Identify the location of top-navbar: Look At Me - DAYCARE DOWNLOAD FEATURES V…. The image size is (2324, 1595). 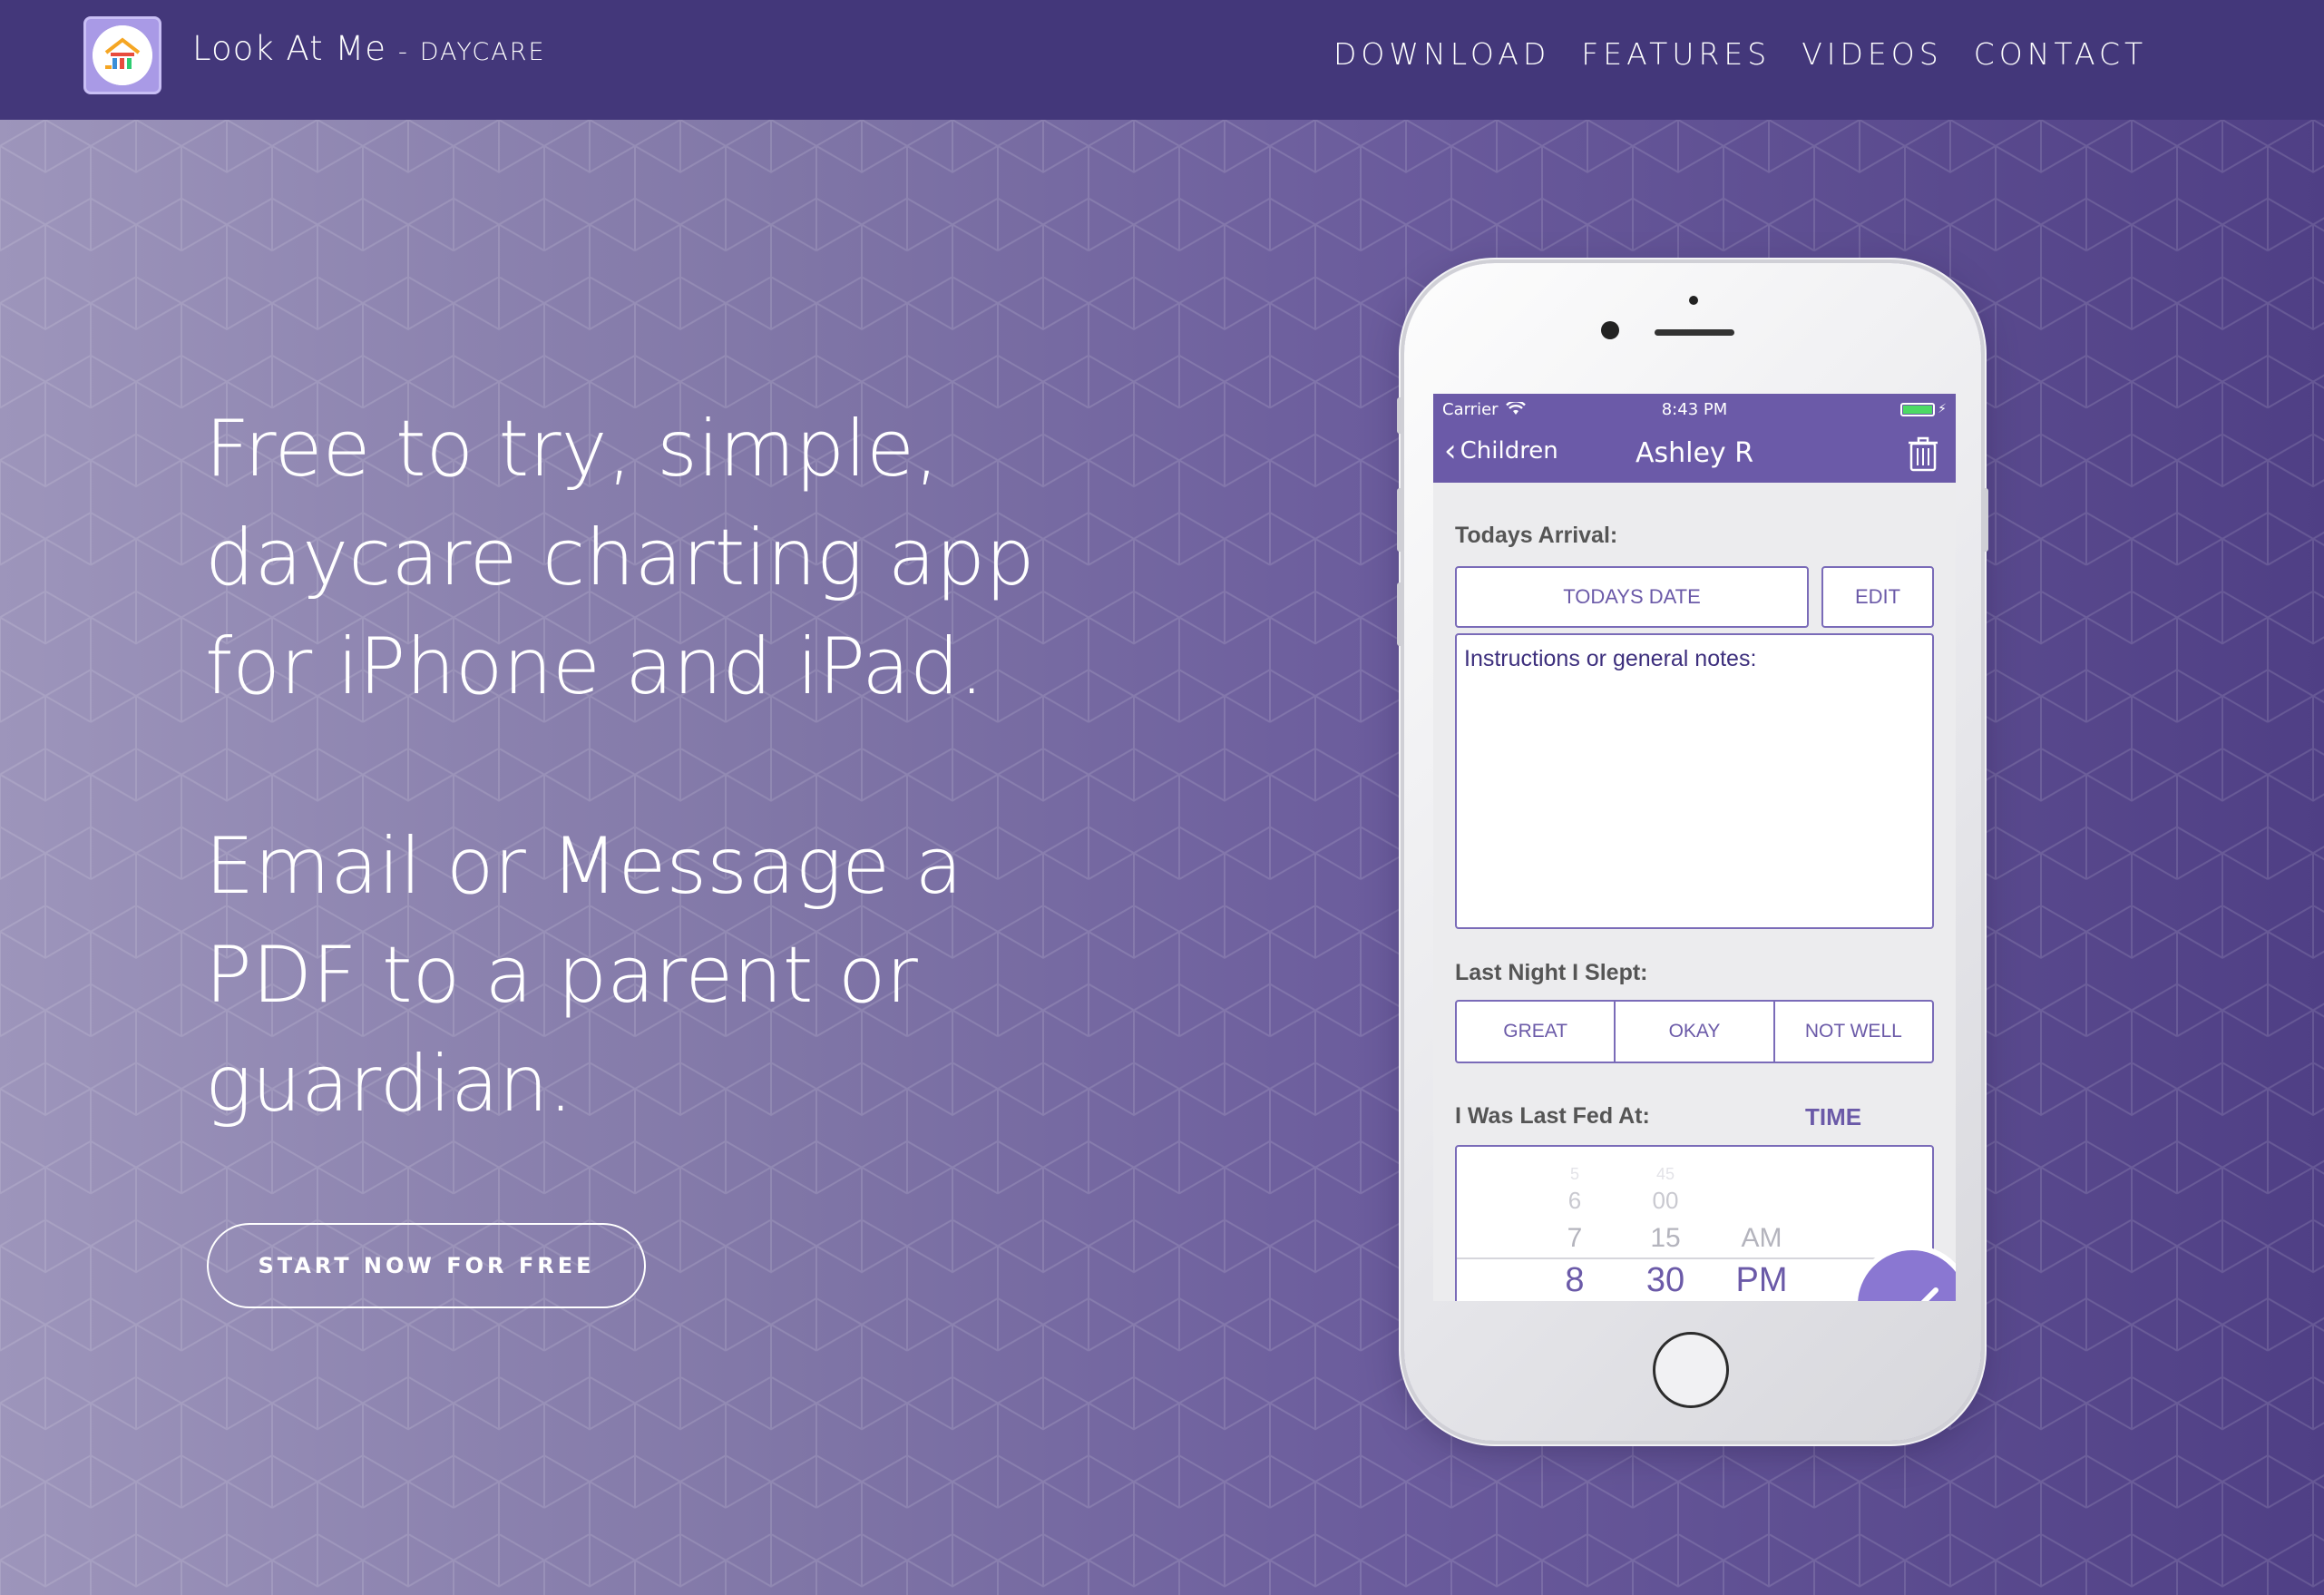
(1162, 60).